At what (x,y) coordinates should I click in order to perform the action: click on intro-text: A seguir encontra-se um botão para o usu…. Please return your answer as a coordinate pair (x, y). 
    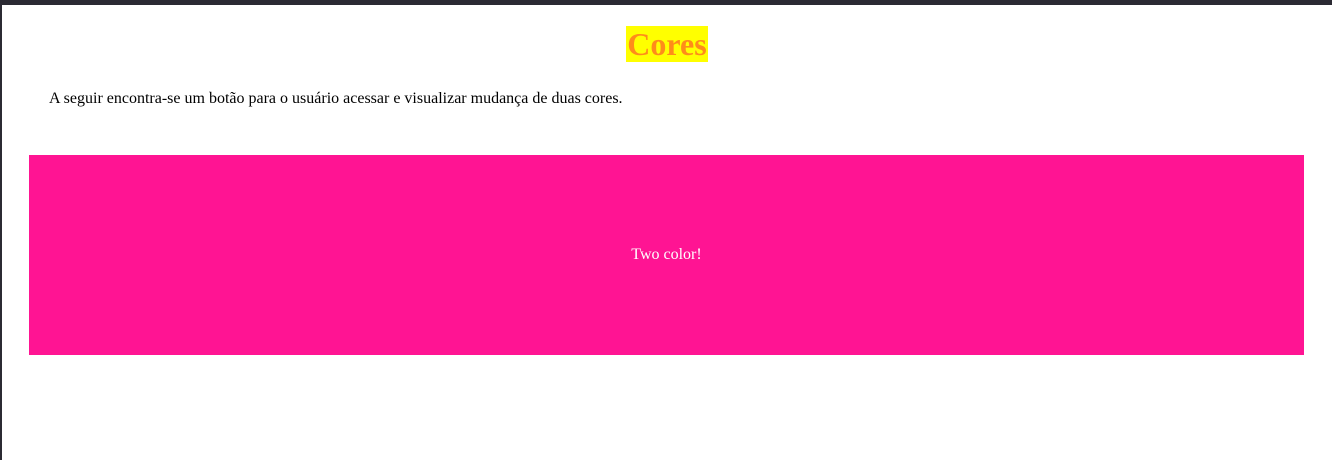
    Looking at the image, I should click on (336, 98).